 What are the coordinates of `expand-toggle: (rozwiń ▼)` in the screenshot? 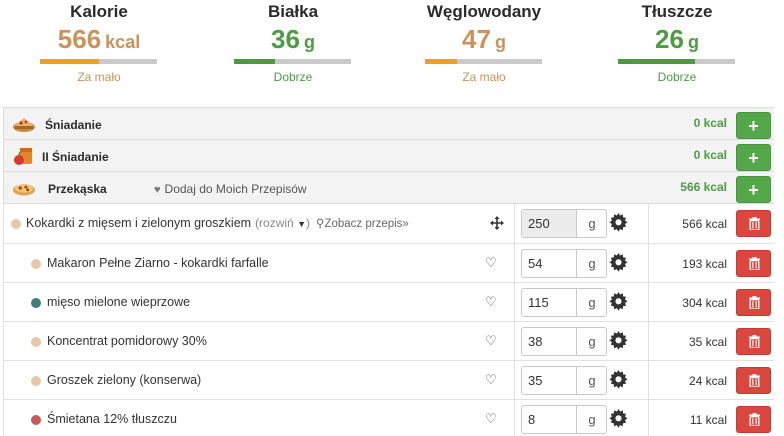 It's located at (282, 223).